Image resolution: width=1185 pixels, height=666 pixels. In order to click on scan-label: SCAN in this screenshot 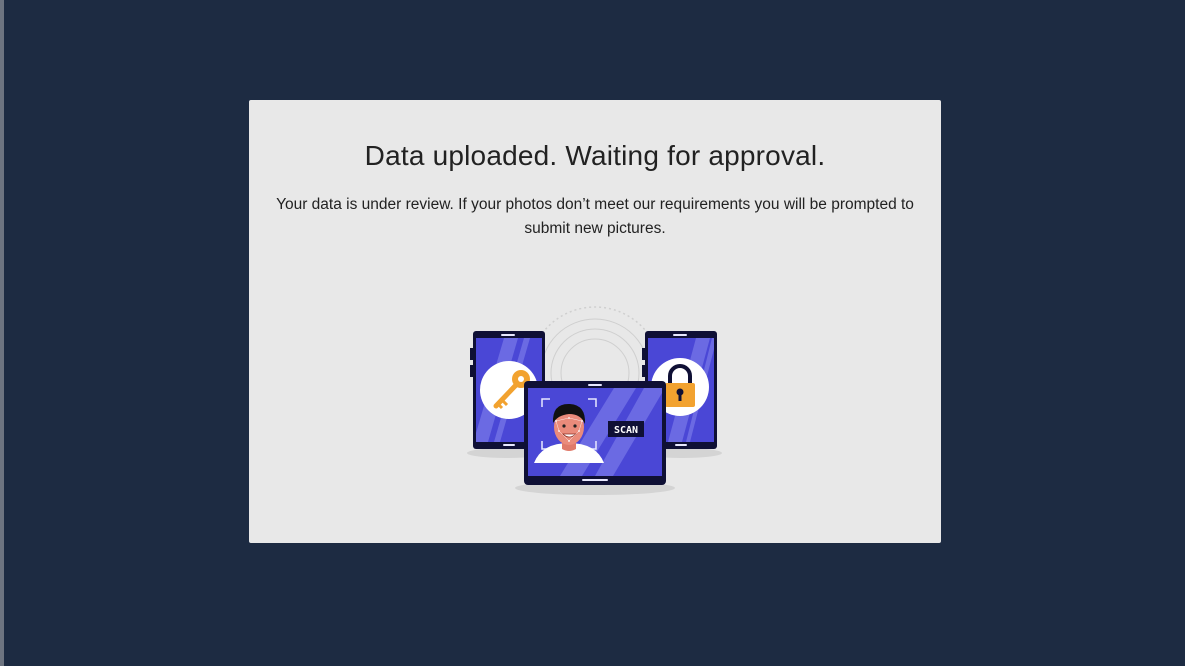, I will do `click(626, 430)`.